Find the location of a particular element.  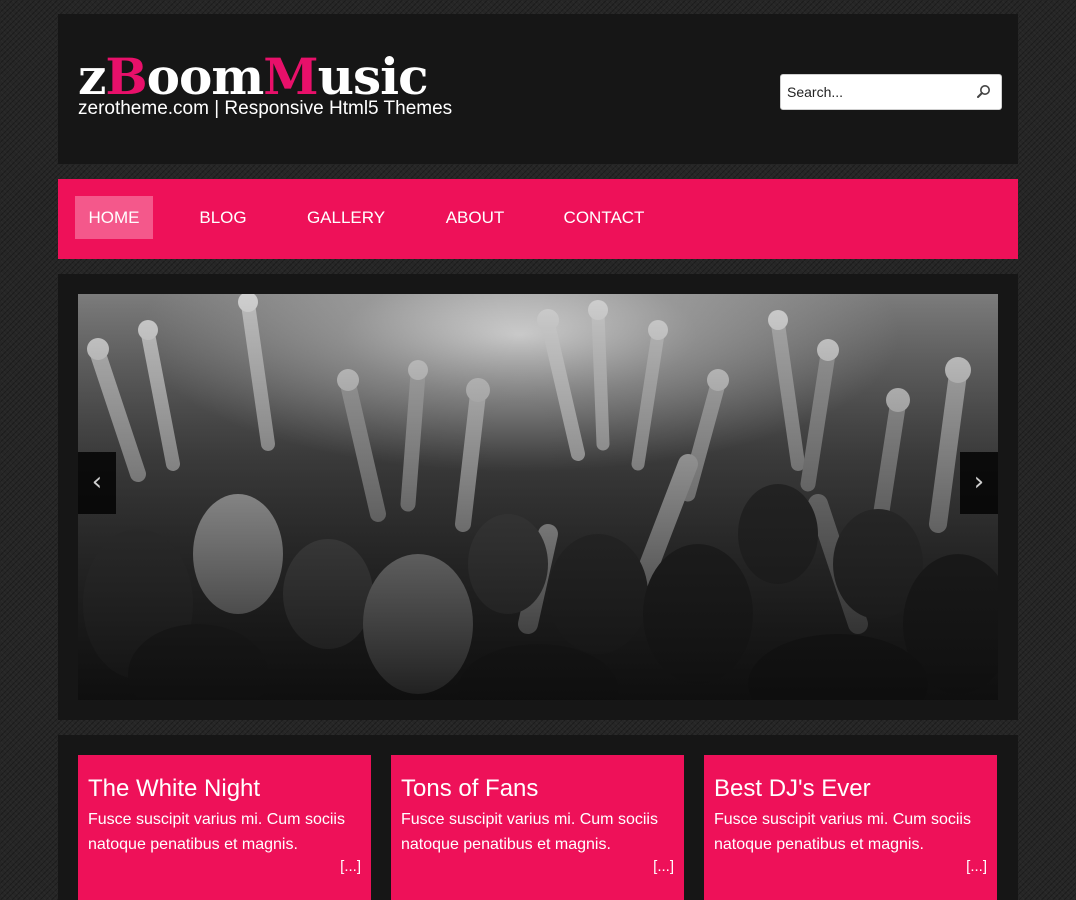

site-logo: zBoomMusic is located at coordinates (253, 77).